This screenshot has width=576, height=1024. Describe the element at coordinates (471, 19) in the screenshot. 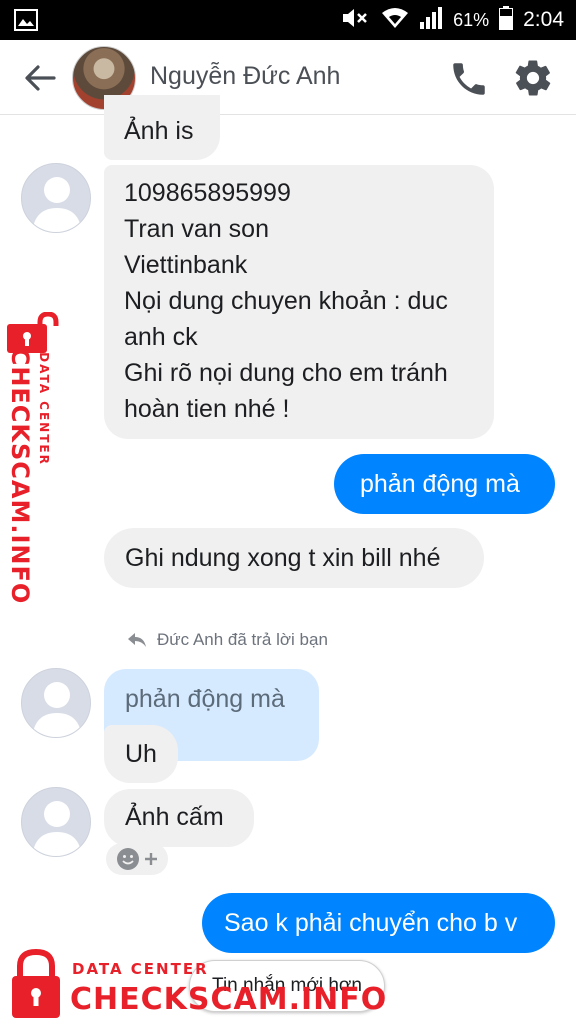

I see `battery-percent: 61%` at that location.